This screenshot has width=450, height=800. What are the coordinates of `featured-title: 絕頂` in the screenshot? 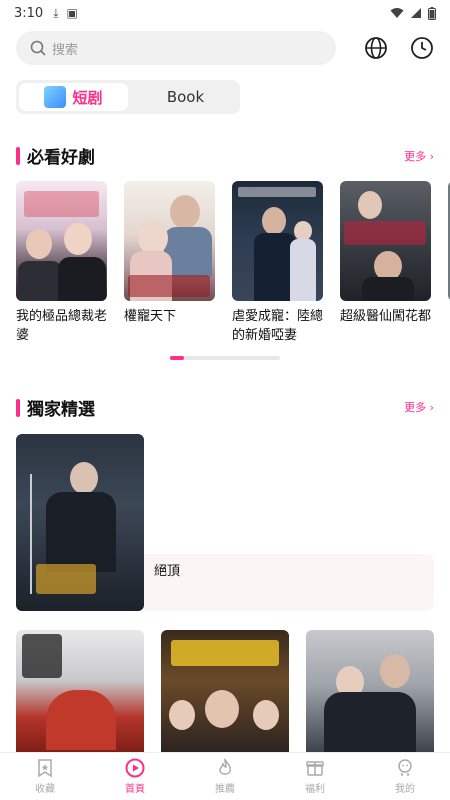 It's located at (167, 571).